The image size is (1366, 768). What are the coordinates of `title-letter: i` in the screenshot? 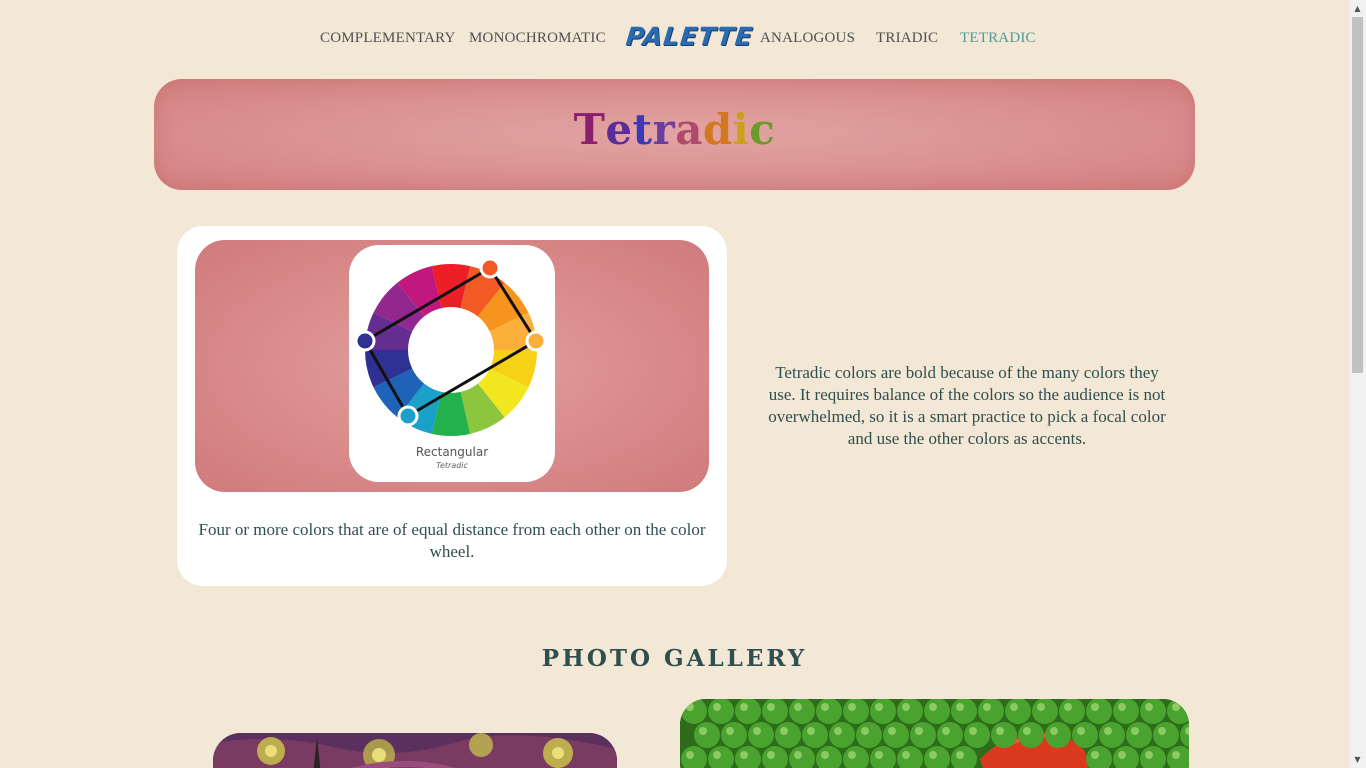 It's located at (741, 129).